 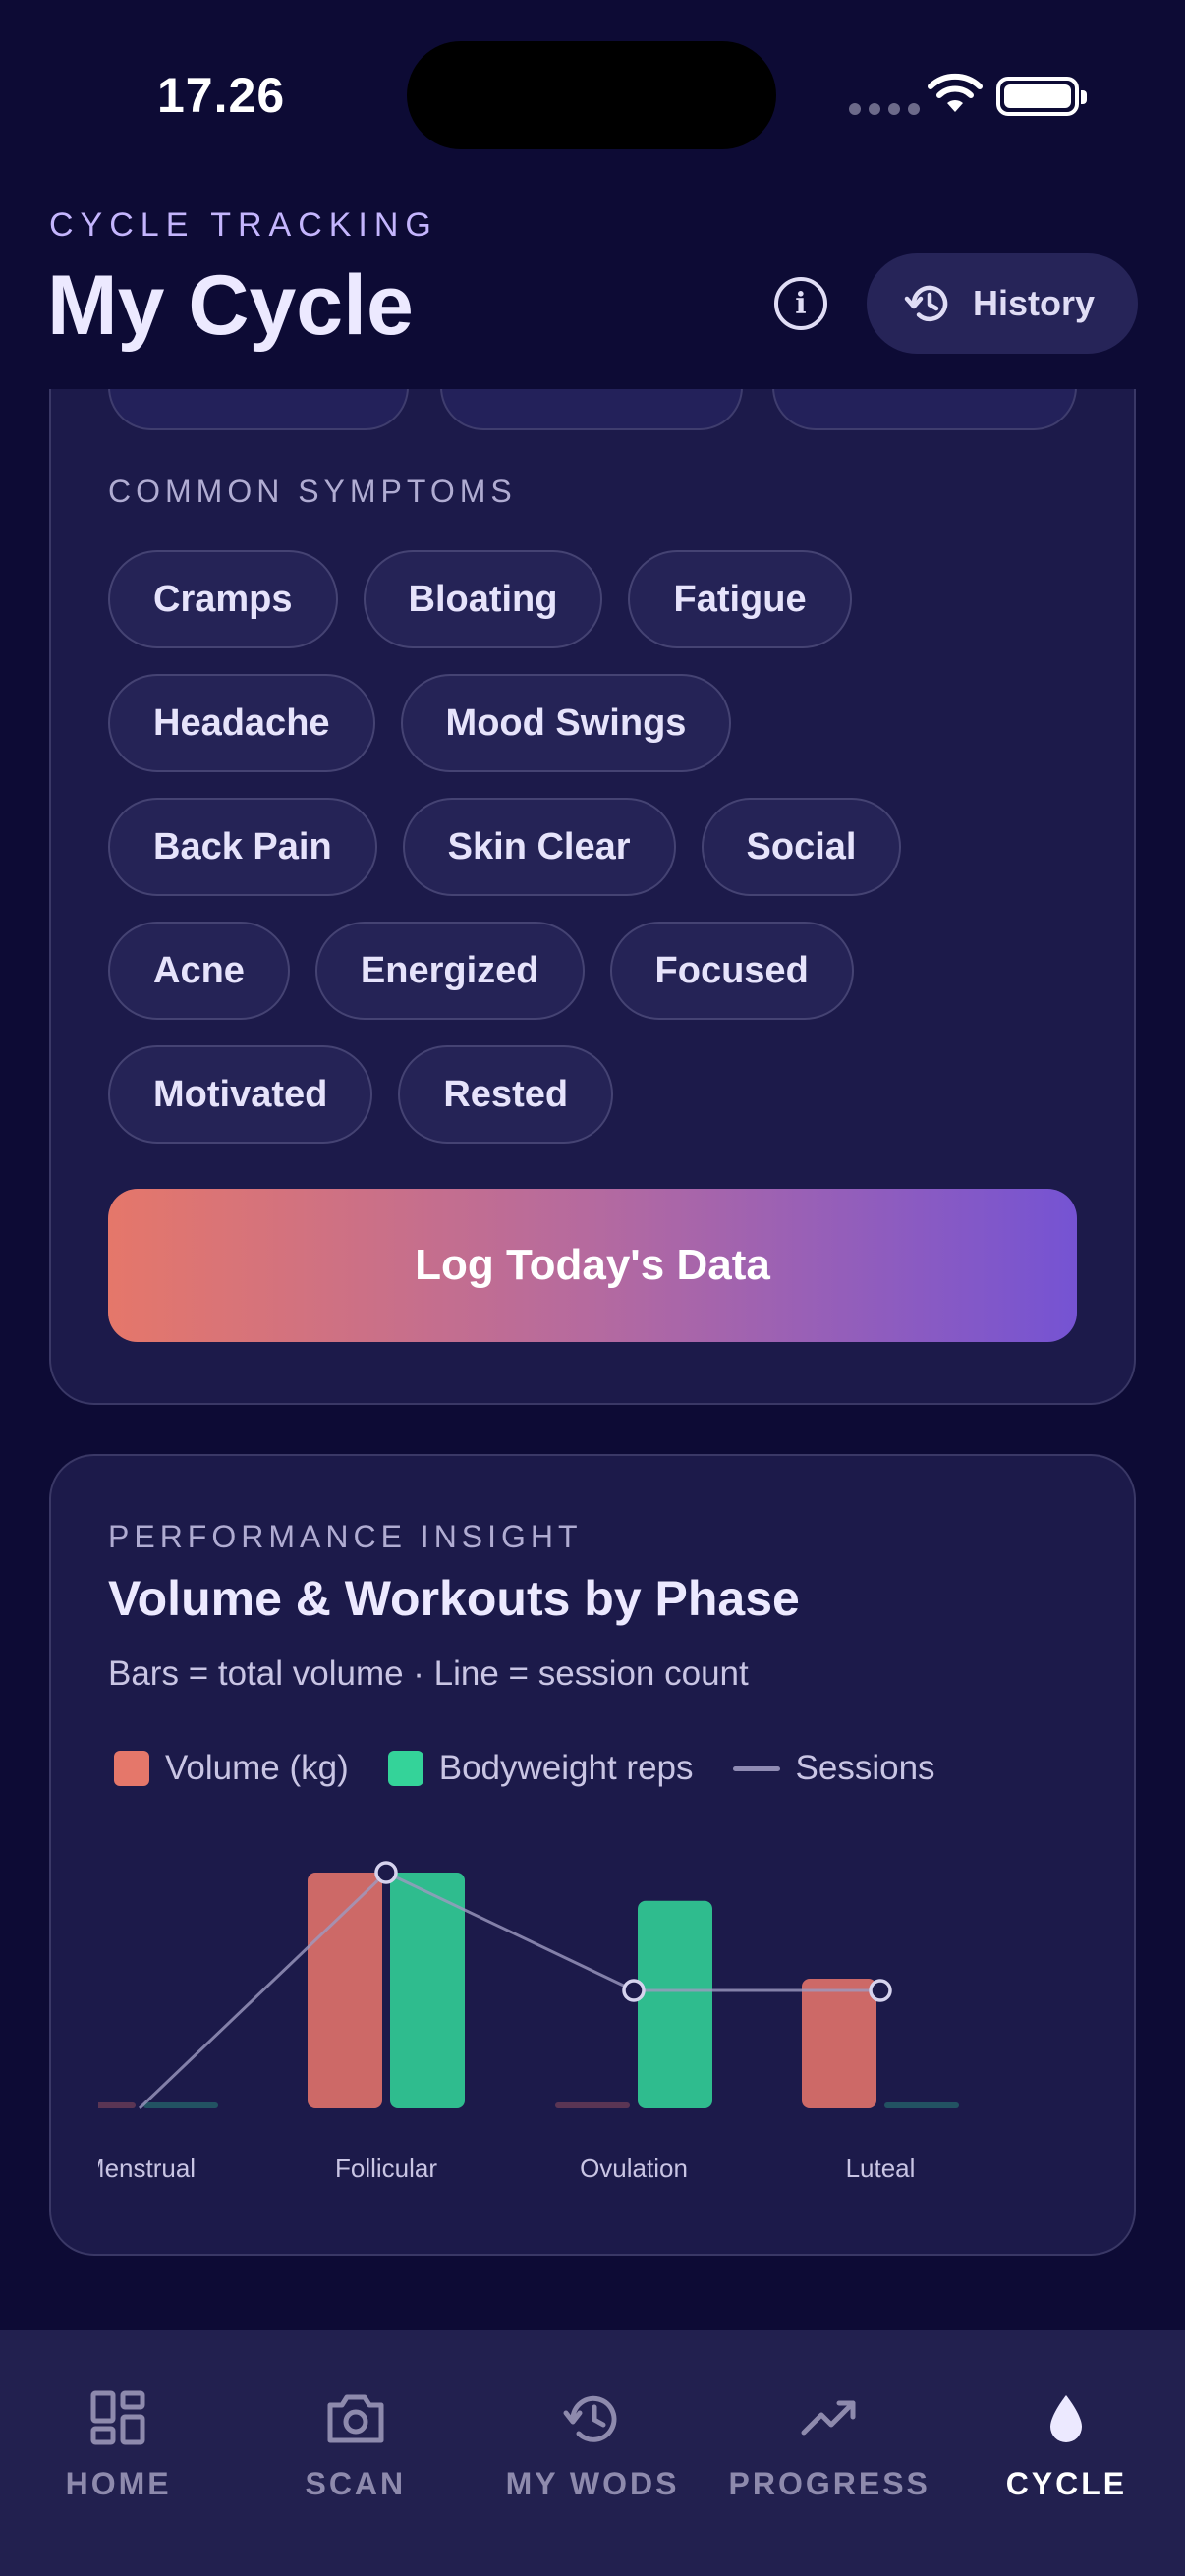 What do you see at coordinates (839, 2043) in the screenshot?
I see `bar-volume-luteal` at bounding box center [839, 2043].